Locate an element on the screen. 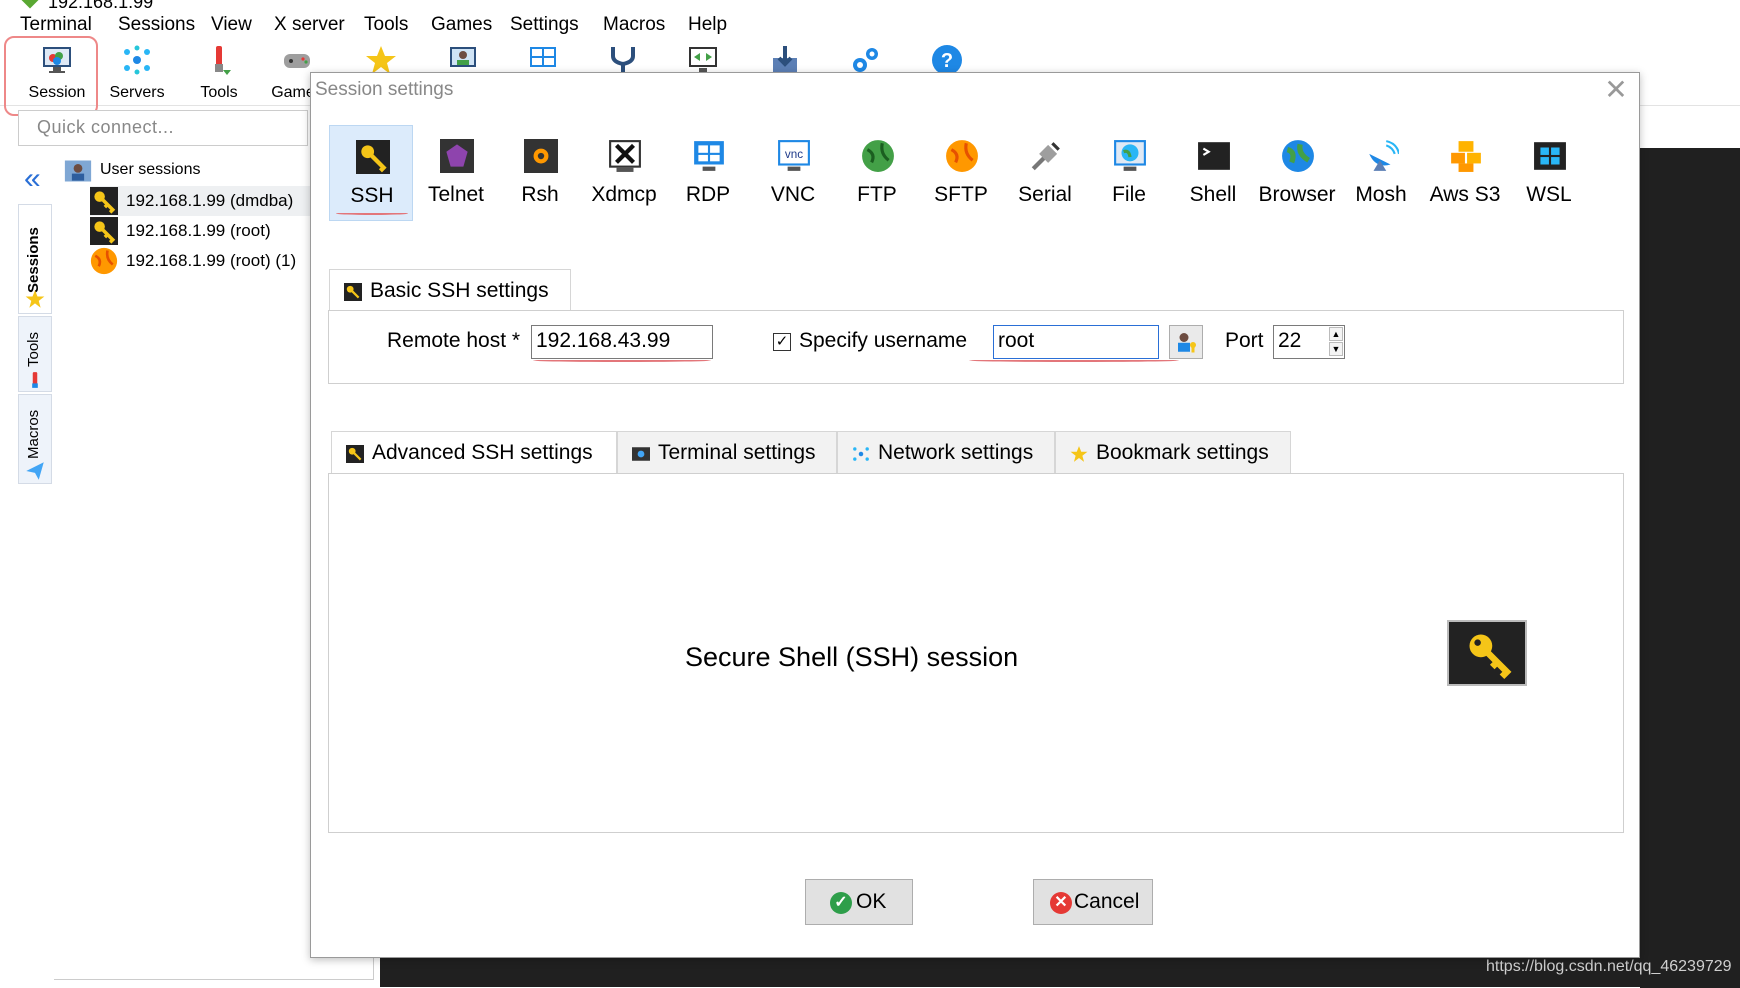 Image resolution: width=1740 pixels, height=988 pixels. menu-settings: Settings is located at coordinates (544, 25).